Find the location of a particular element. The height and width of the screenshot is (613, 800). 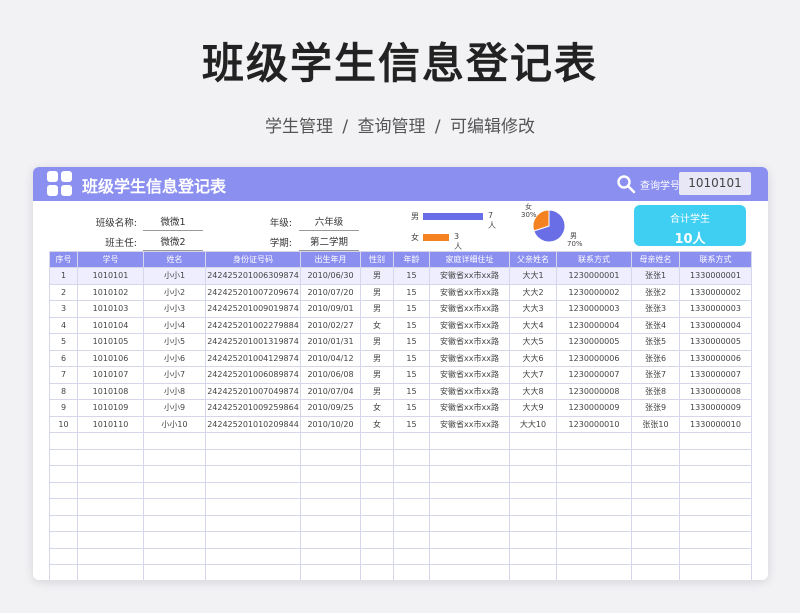

table-cell: 242425201006309874 is located at coordinates (253, 276).